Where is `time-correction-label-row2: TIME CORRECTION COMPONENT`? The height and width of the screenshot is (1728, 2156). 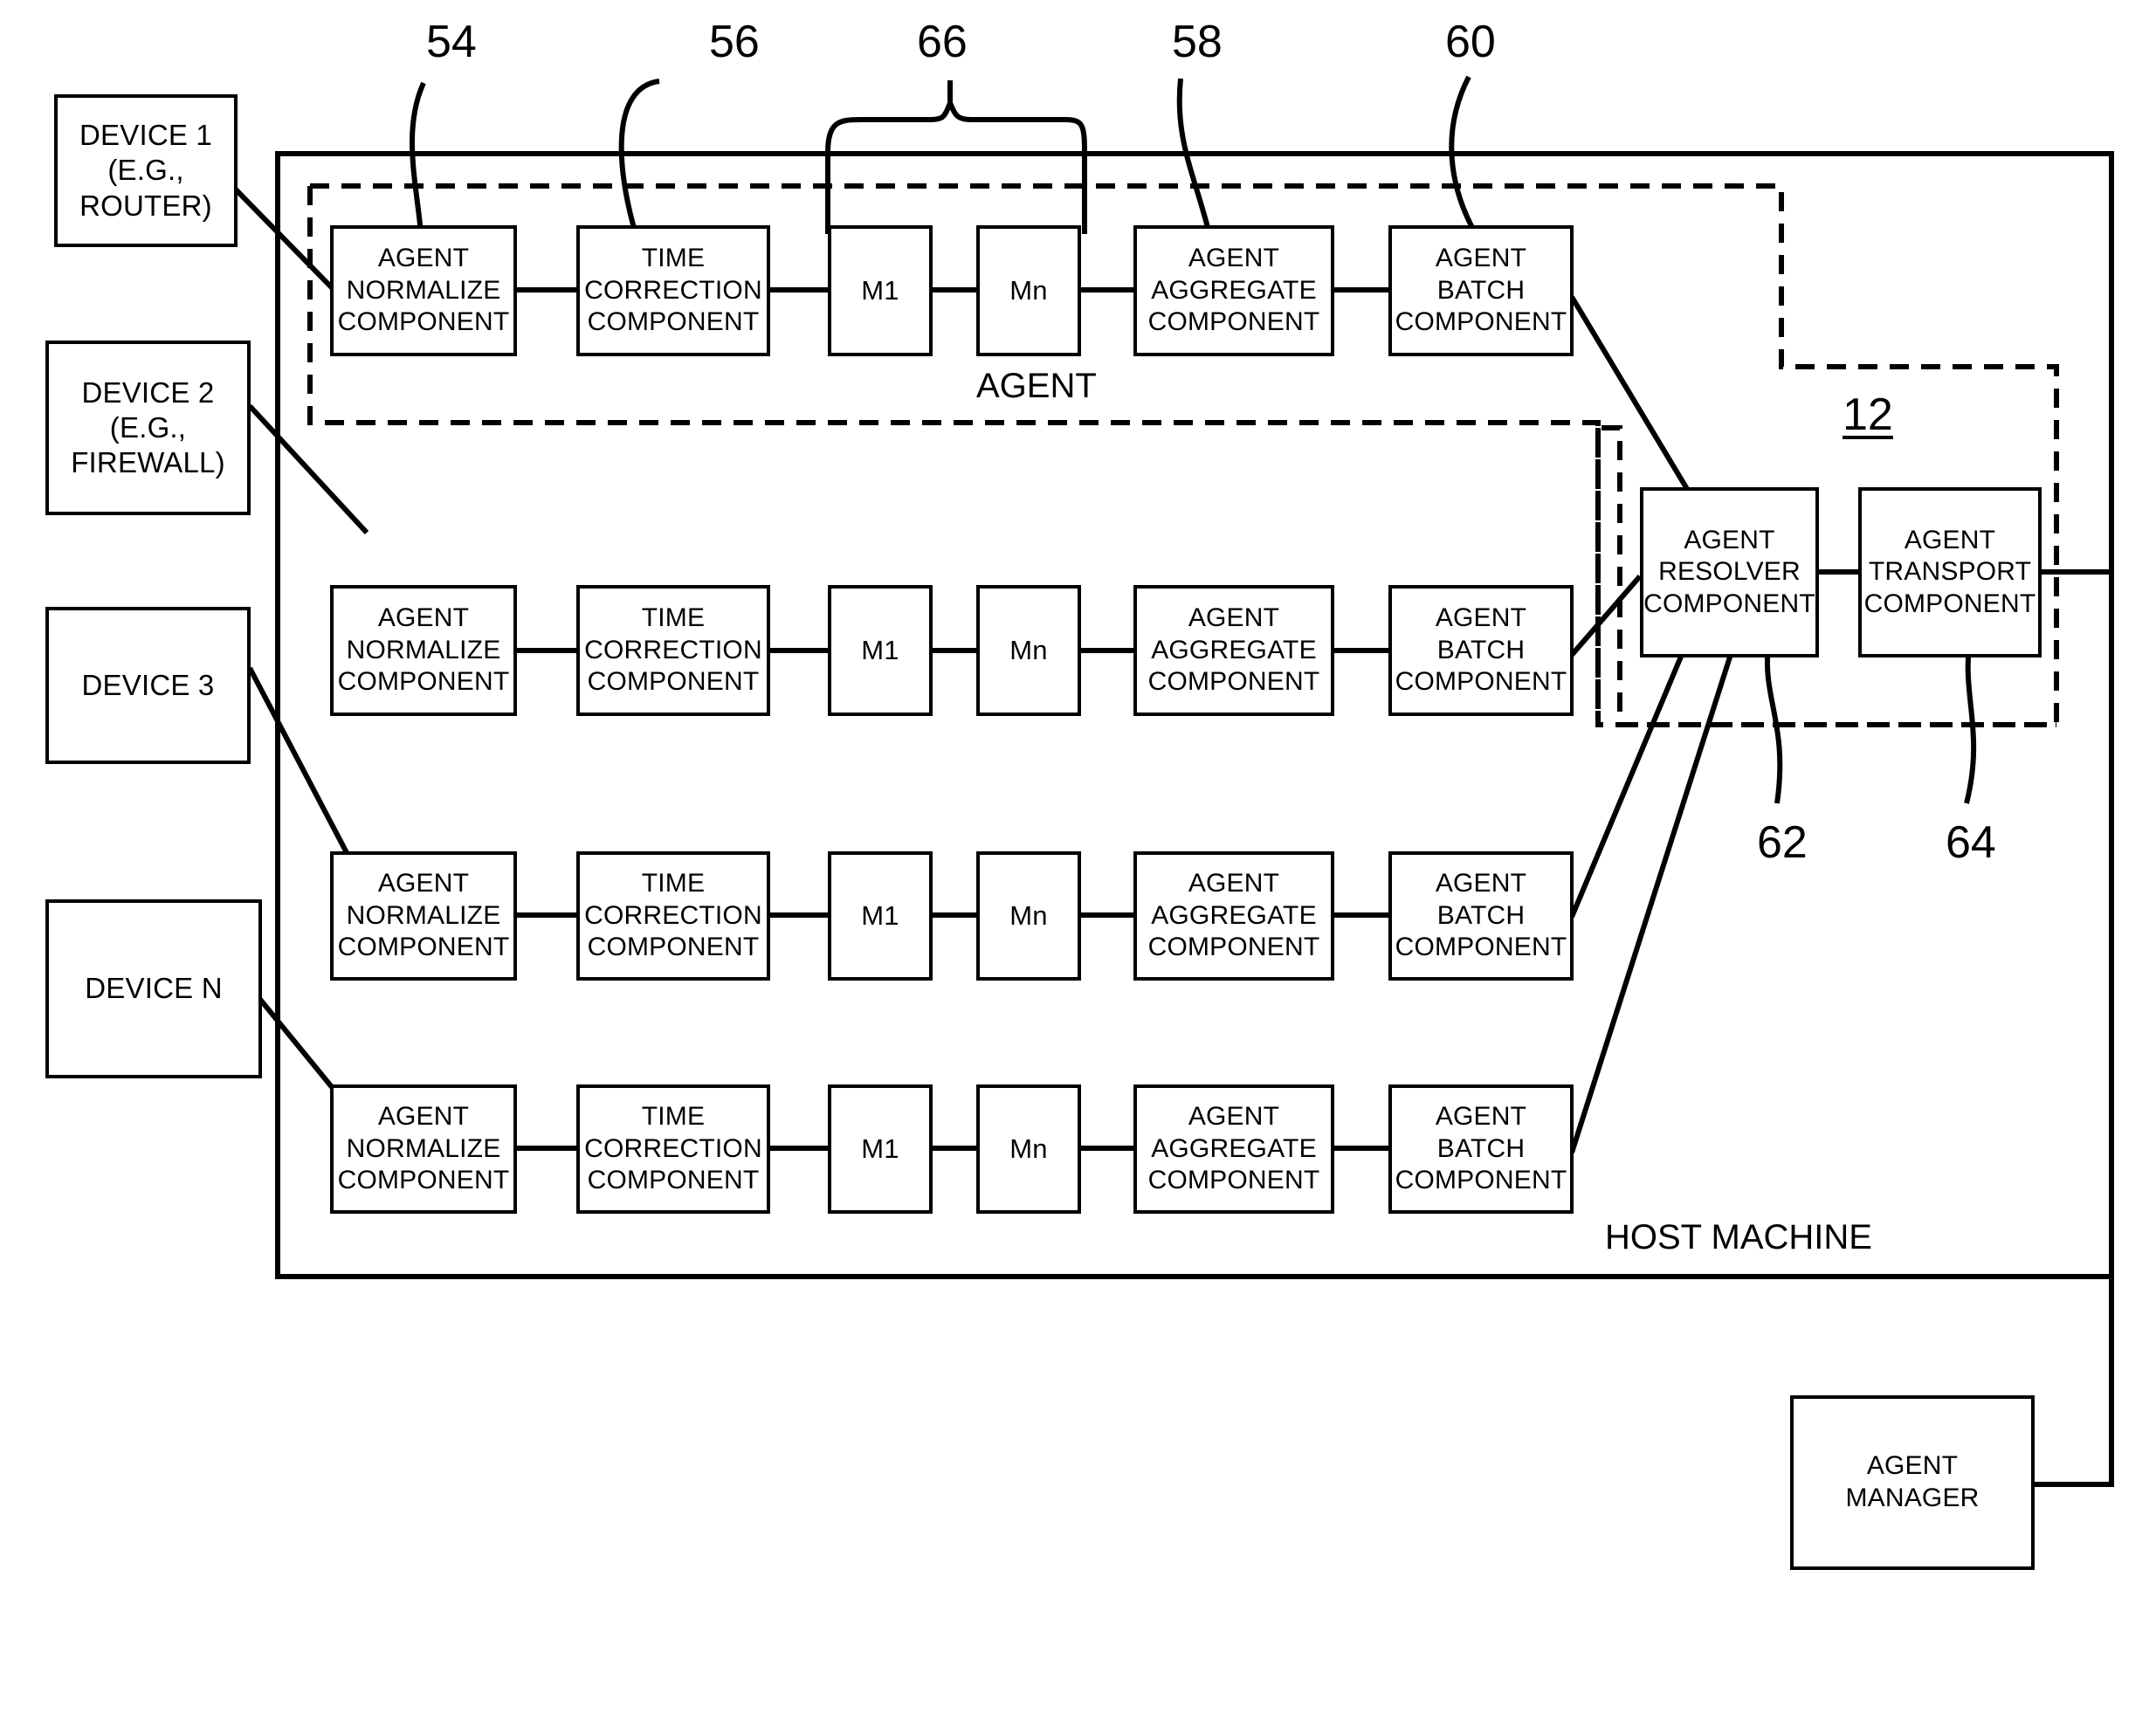 time-correction-label-row2: TIME CORRECTION COMPONENT is located at coordinates (673, 650).